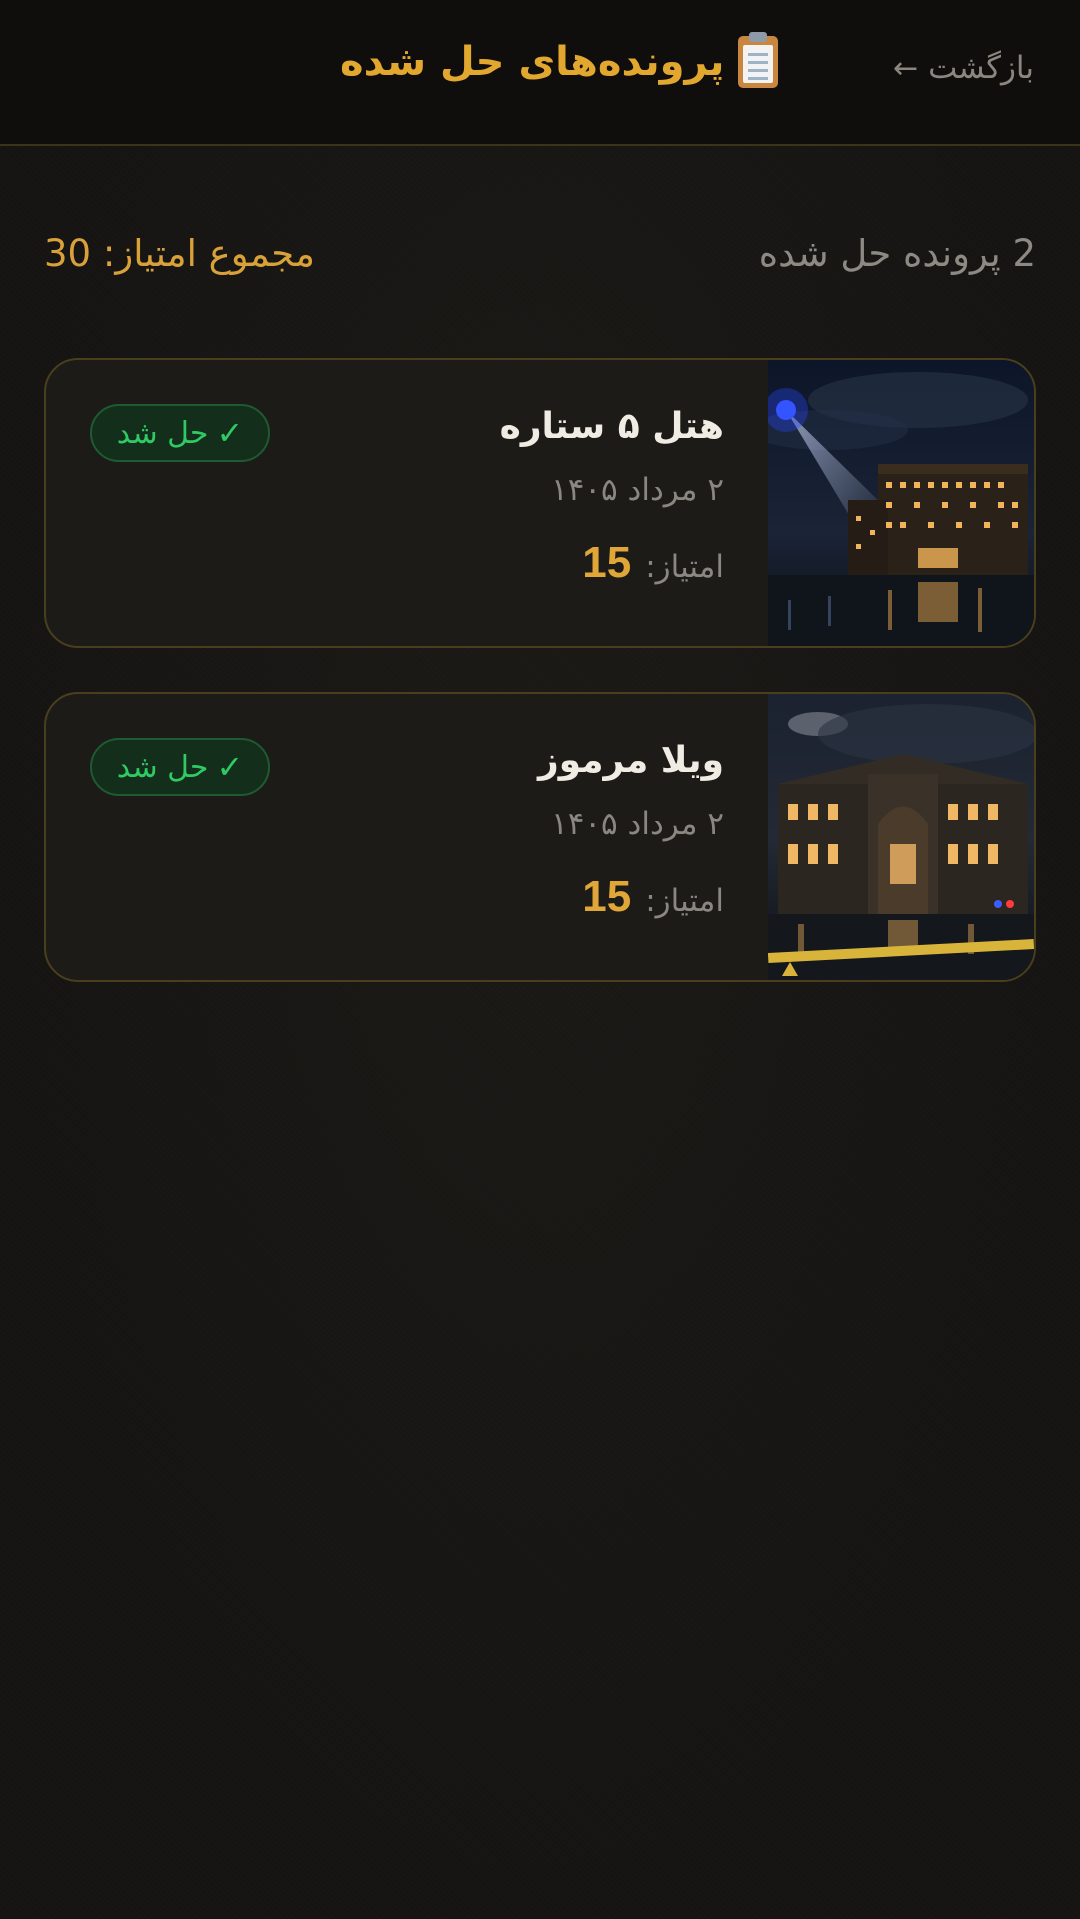 Image resolution: width=1080 pixels, height=1919 pixels. What do you see at coordinates (897, 253) in the screenshot?
I see `solved-count: 2 پرونده حل شده` at bounding box center [897, 253].